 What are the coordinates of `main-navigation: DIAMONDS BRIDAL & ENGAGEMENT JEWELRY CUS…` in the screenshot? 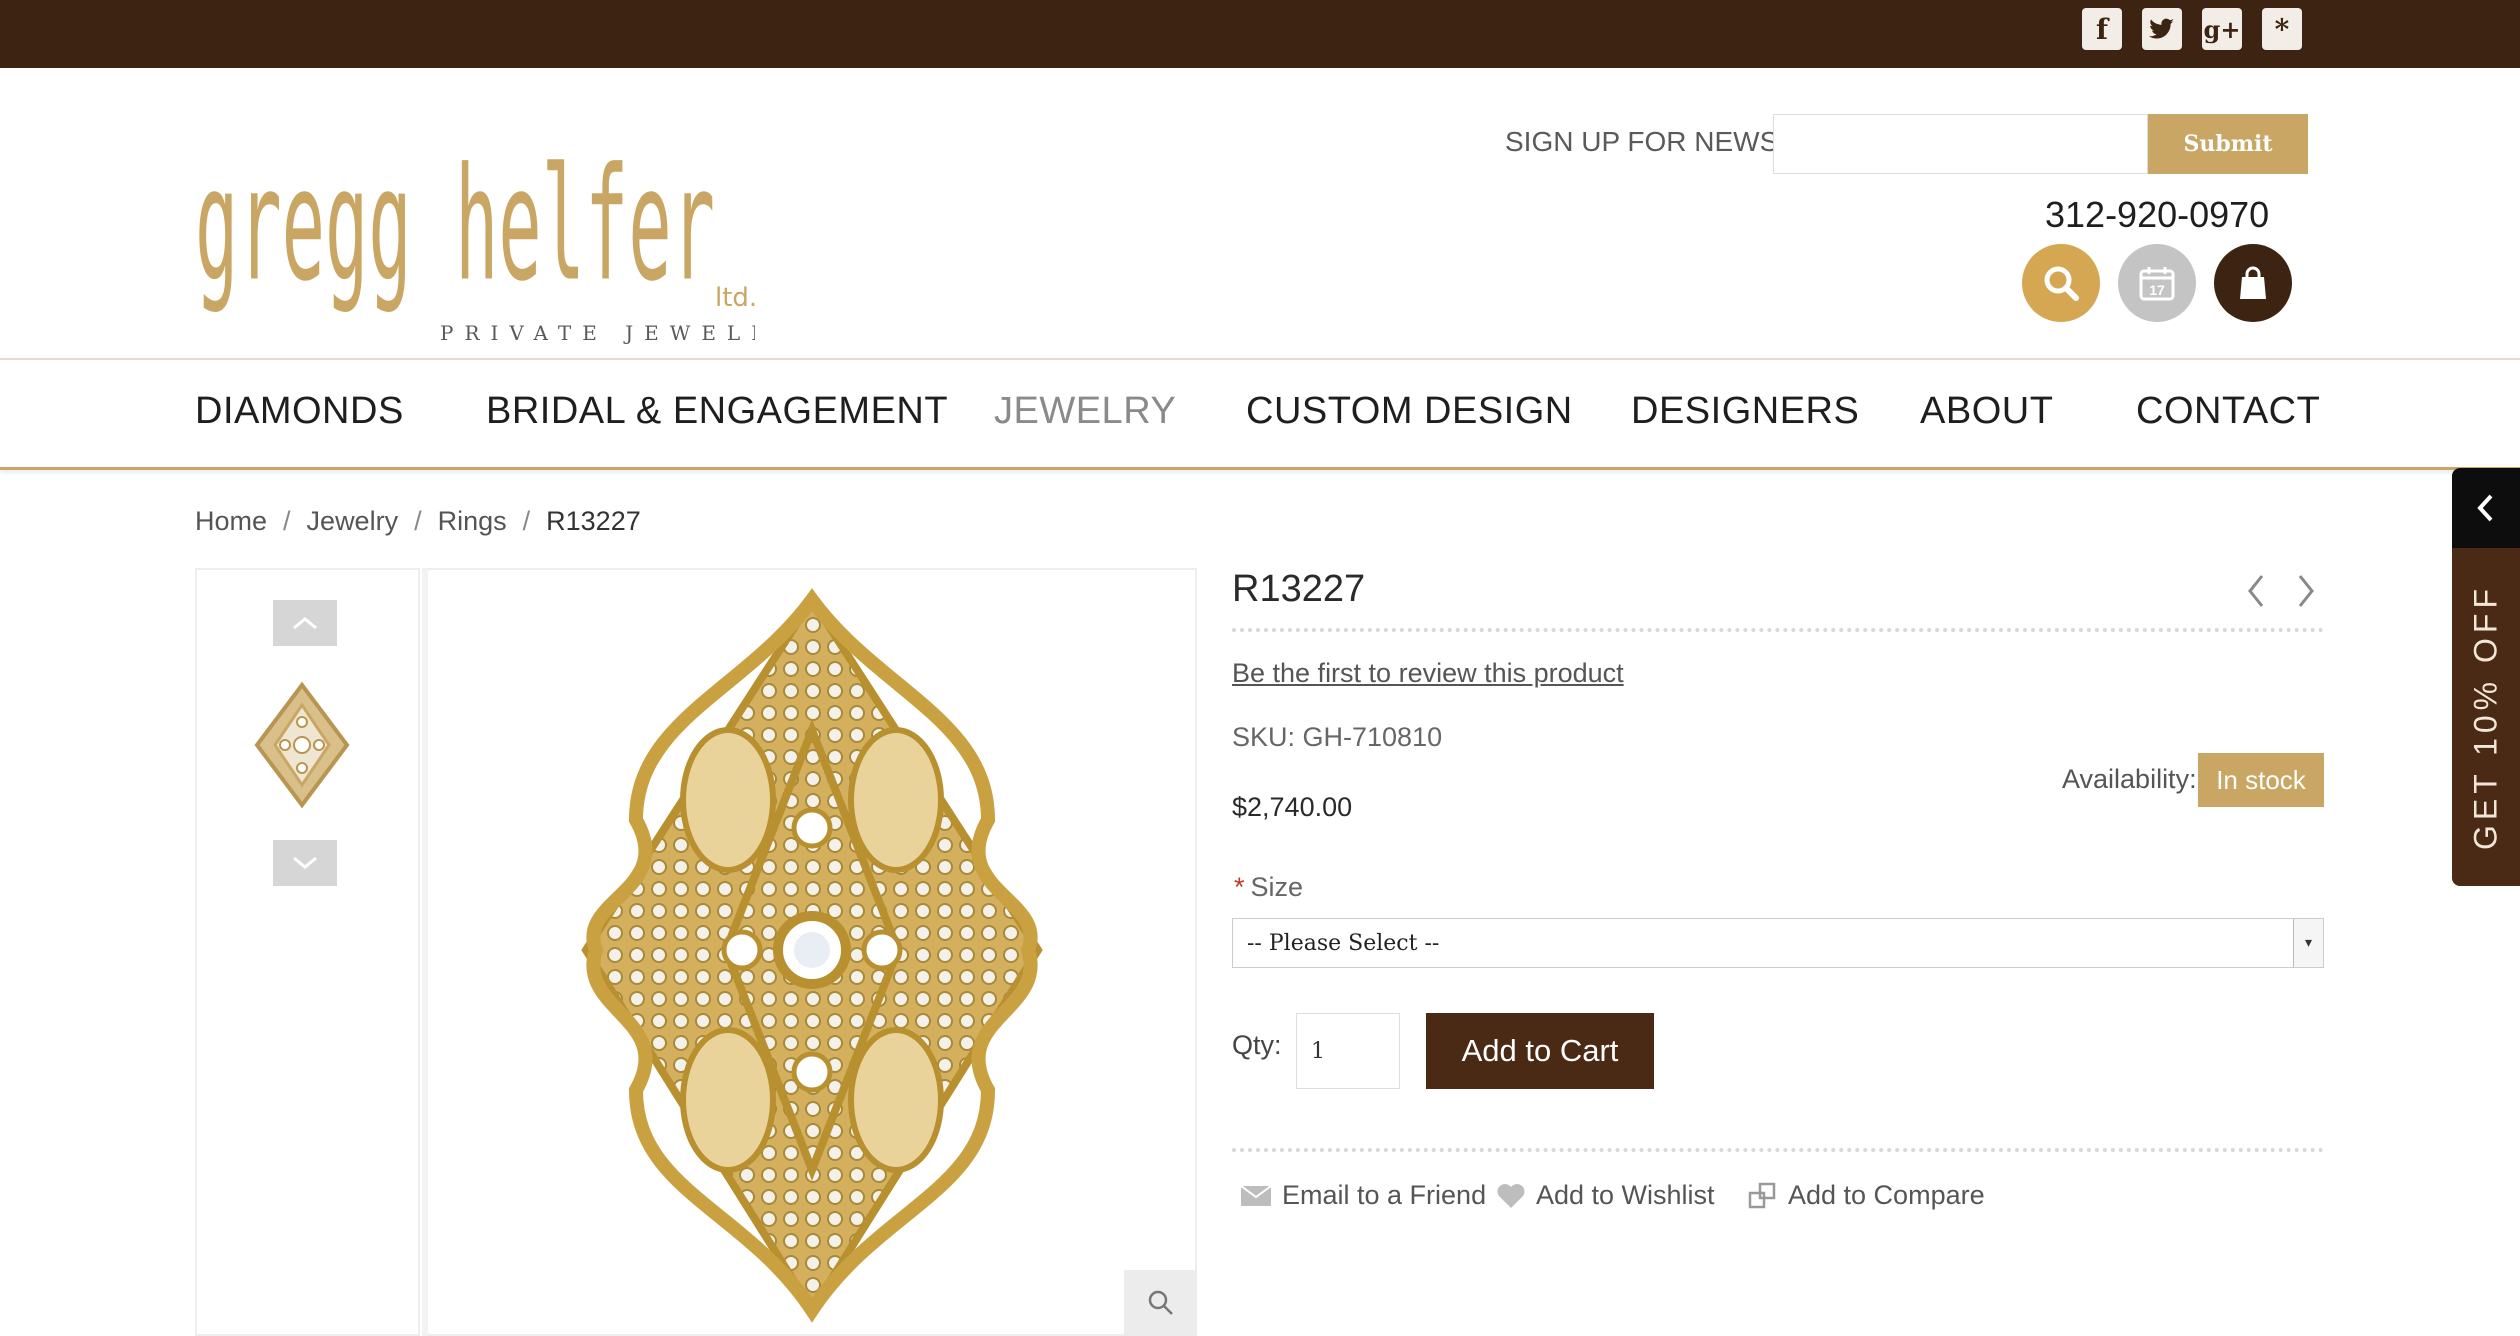 It's located at (1260, 415).